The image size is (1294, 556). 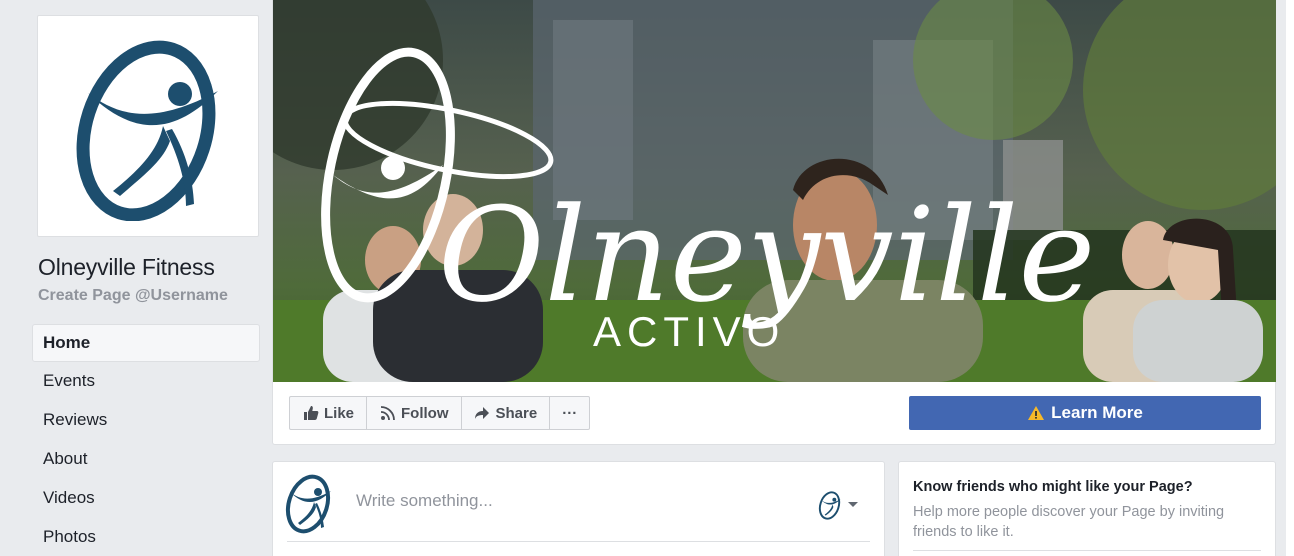 What do you see at coordinates (516, 413) in the screenshot?
I see `share-label: Share` at bounding box center [516, 413].